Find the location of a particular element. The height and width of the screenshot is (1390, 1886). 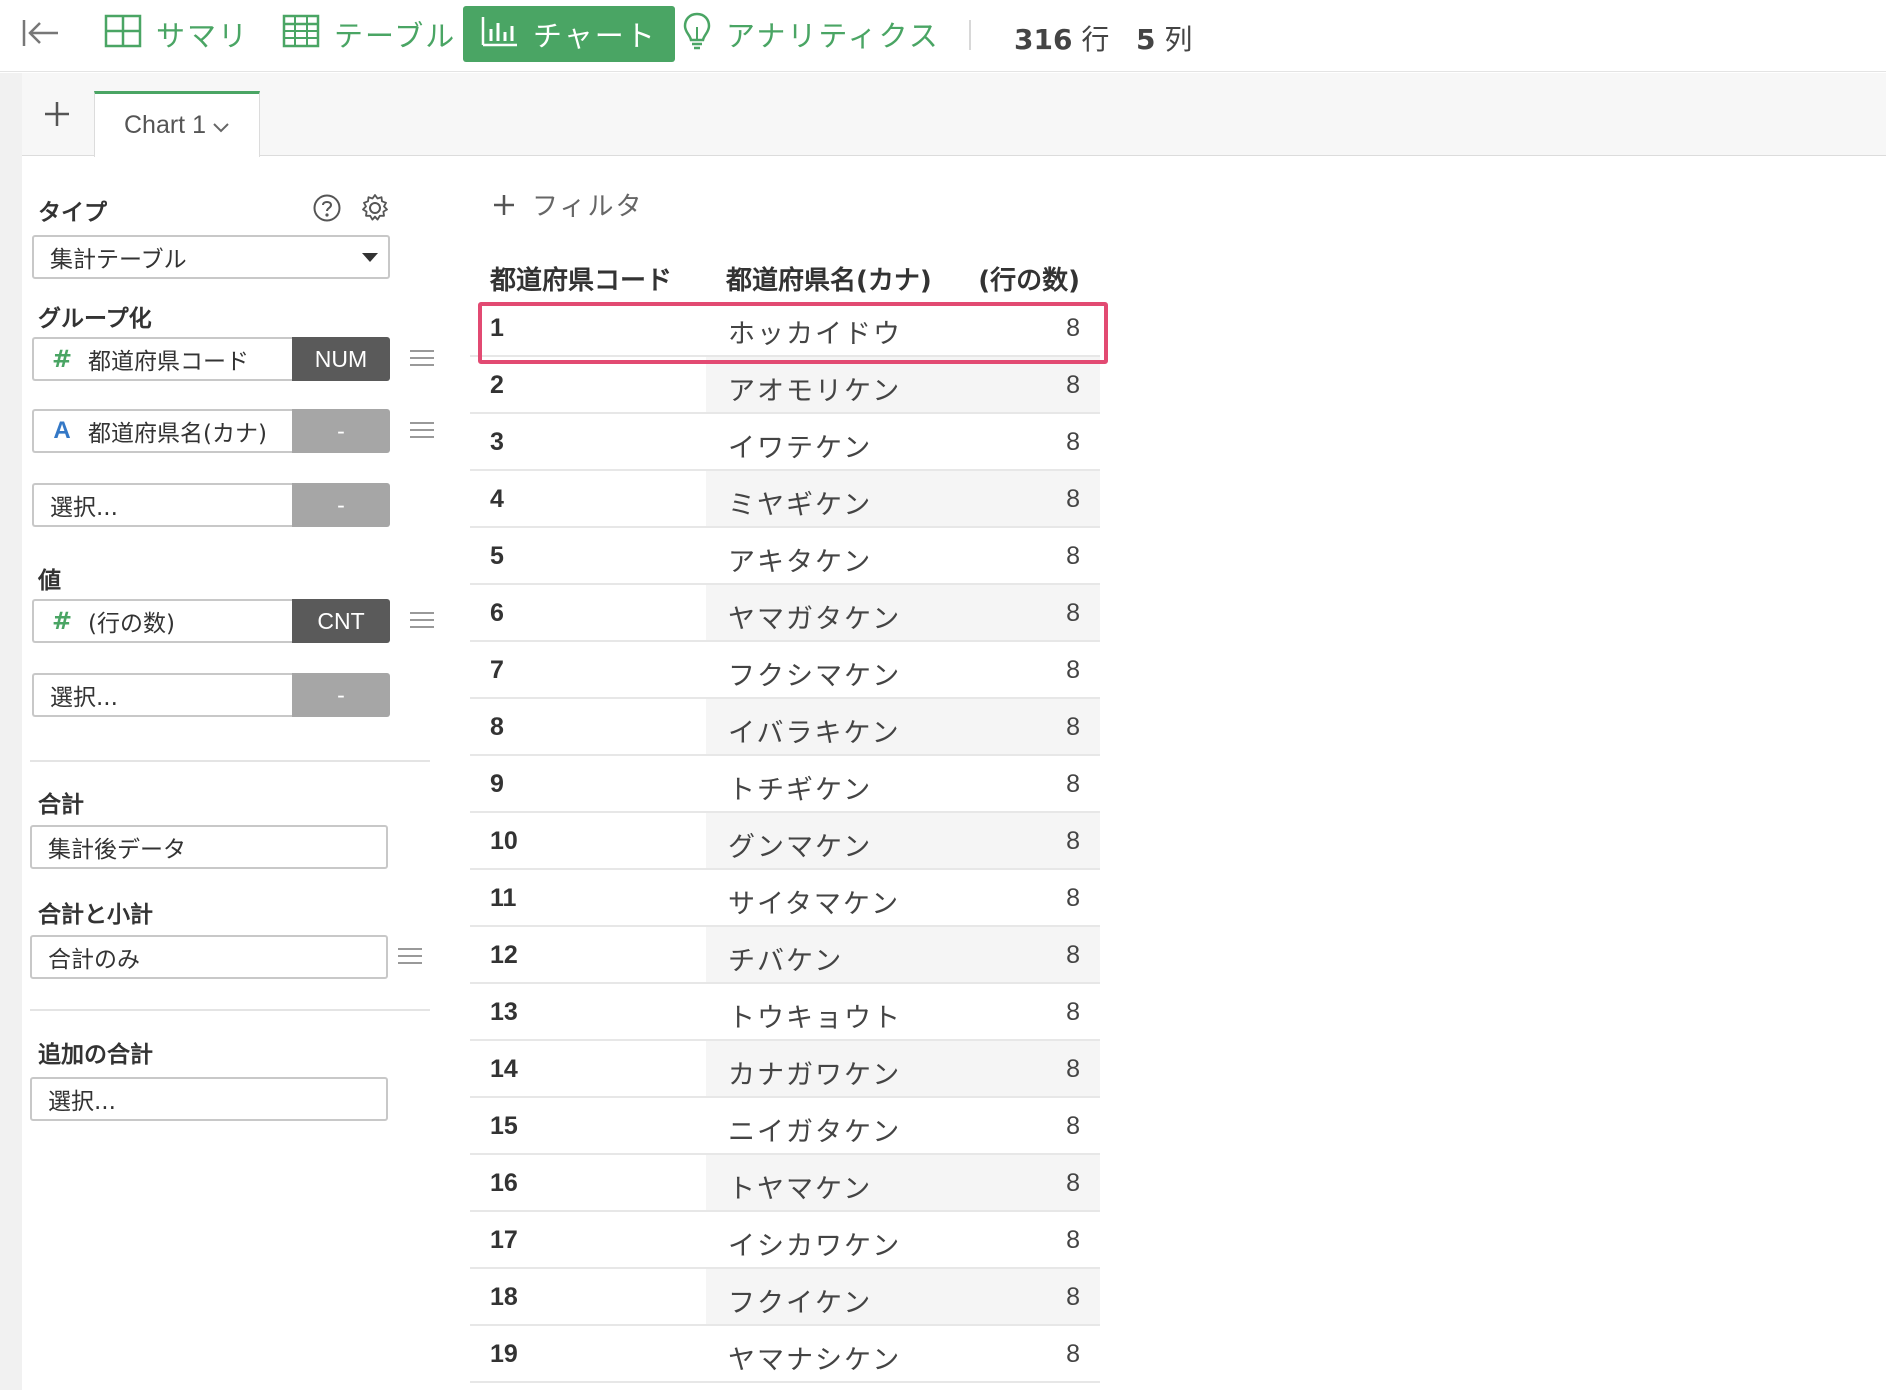

value-field-1-select: # (行の数) is located at coordinates (162, 621).